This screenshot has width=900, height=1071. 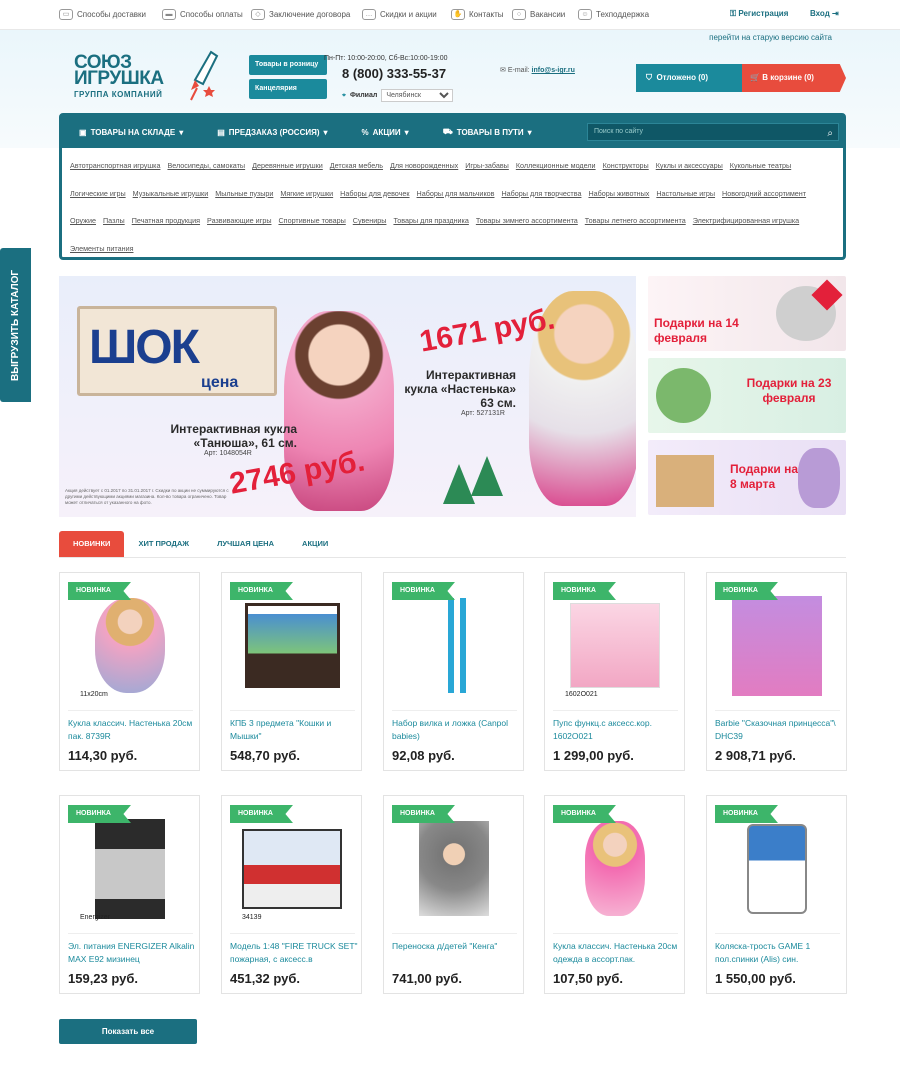 What do you see at coordinates (370, 221) in the screenshot?
I see `category-link: Сувениры` at bounding box center [370, 221].